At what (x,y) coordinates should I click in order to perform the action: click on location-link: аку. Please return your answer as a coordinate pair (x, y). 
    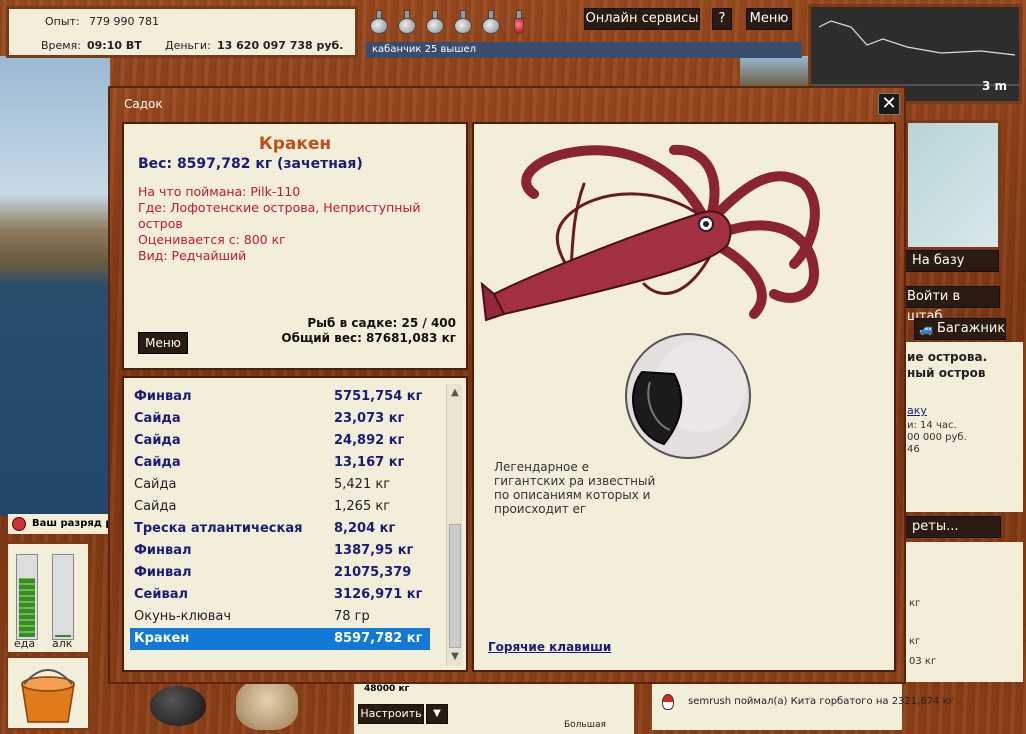
    Looking at the image, I should click on (917, 410).